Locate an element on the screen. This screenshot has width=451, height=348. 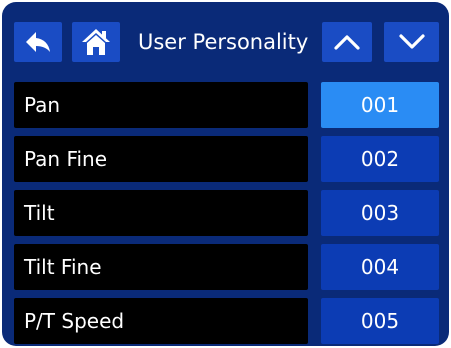
list-item: Tilt 003 is located at coordinates (226, 213).